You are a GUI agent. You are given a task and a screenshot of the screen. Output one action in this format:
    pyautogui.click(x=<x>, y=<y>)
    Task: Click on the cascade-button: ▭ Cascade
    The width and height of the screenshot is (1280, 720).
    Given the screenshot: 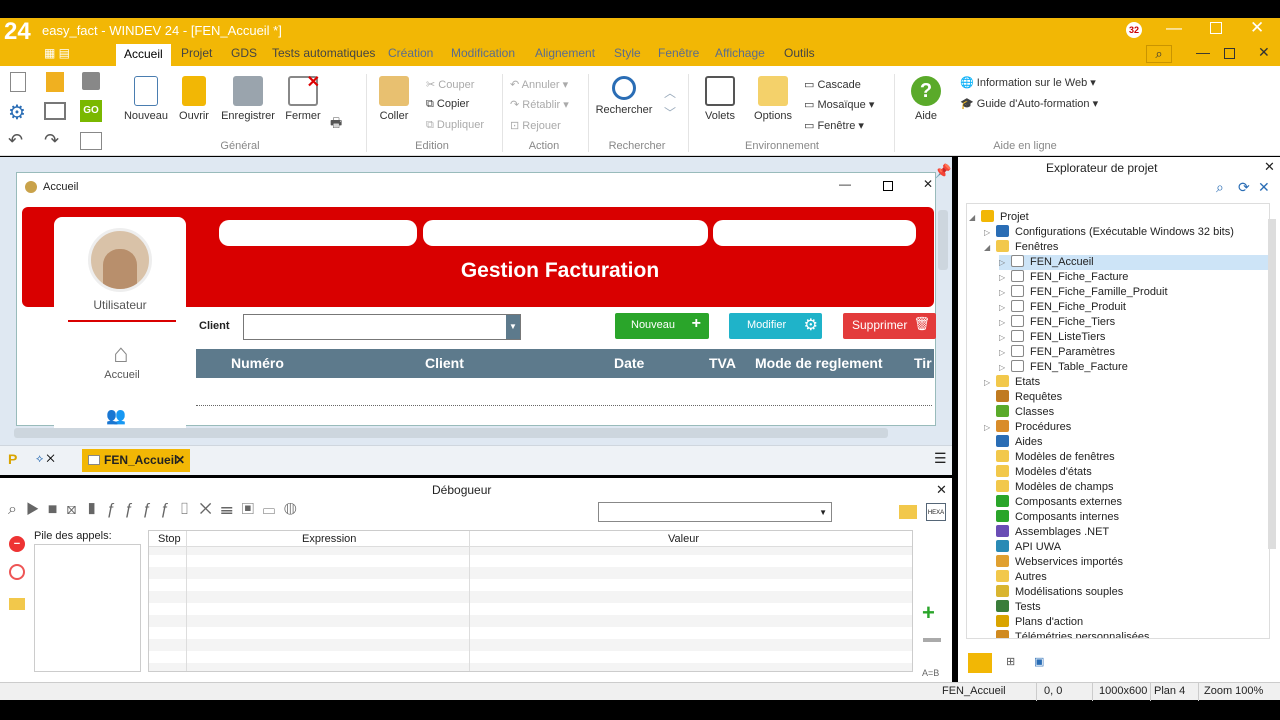 What is the action you would take?
    pyautogui.click(x=832, y=84)
    